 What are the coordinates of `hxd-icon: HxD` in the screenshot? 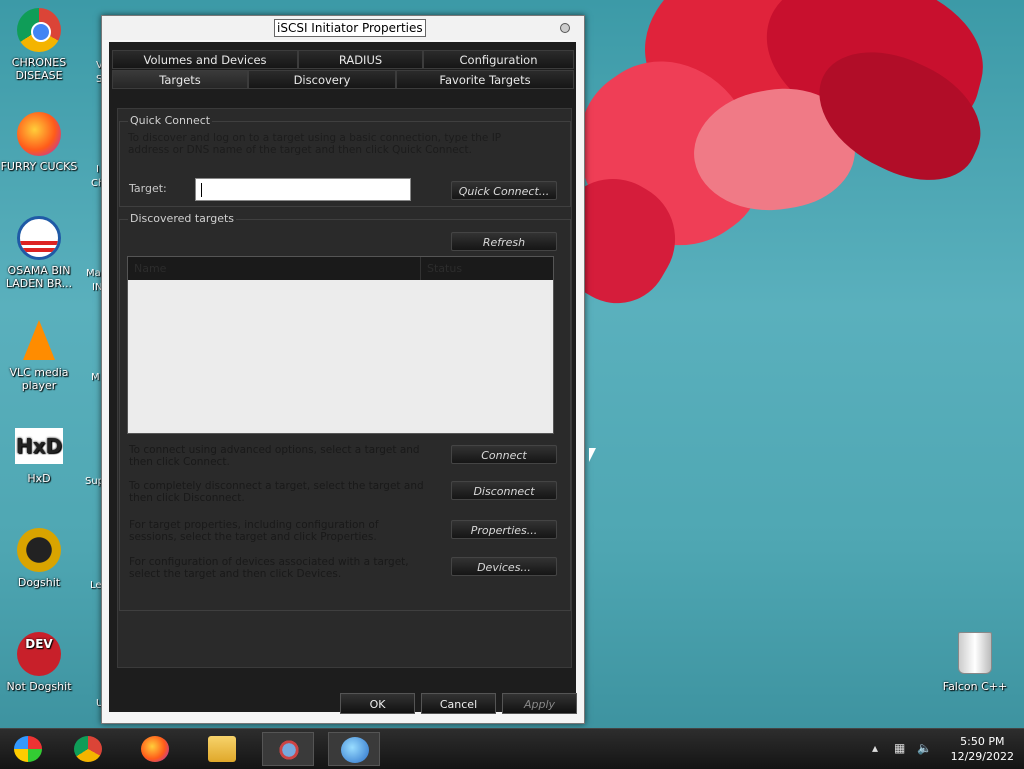 It's located at (39, 446).